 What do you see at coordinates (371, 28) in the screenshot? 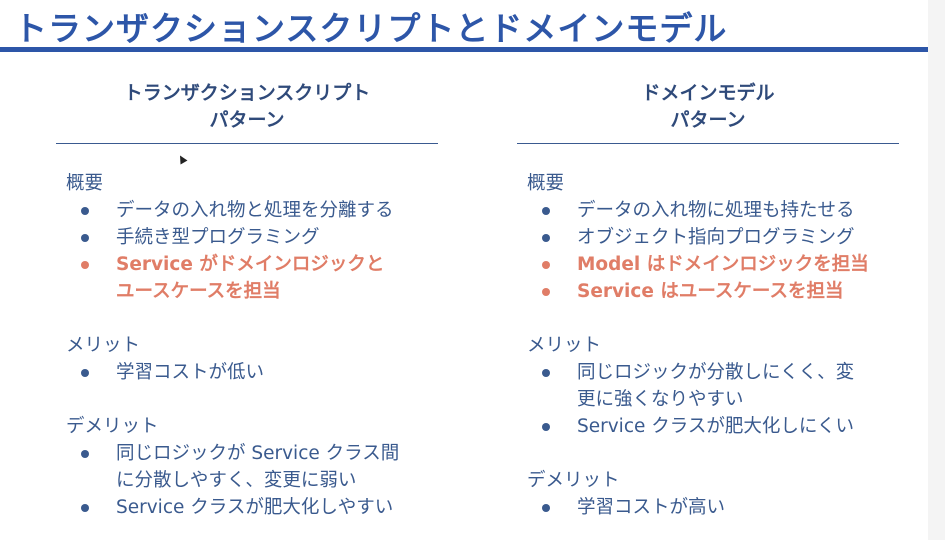
I see `slide-title: トランザクションスクリプトとドメインモデル` at bounding box center [371, 28].